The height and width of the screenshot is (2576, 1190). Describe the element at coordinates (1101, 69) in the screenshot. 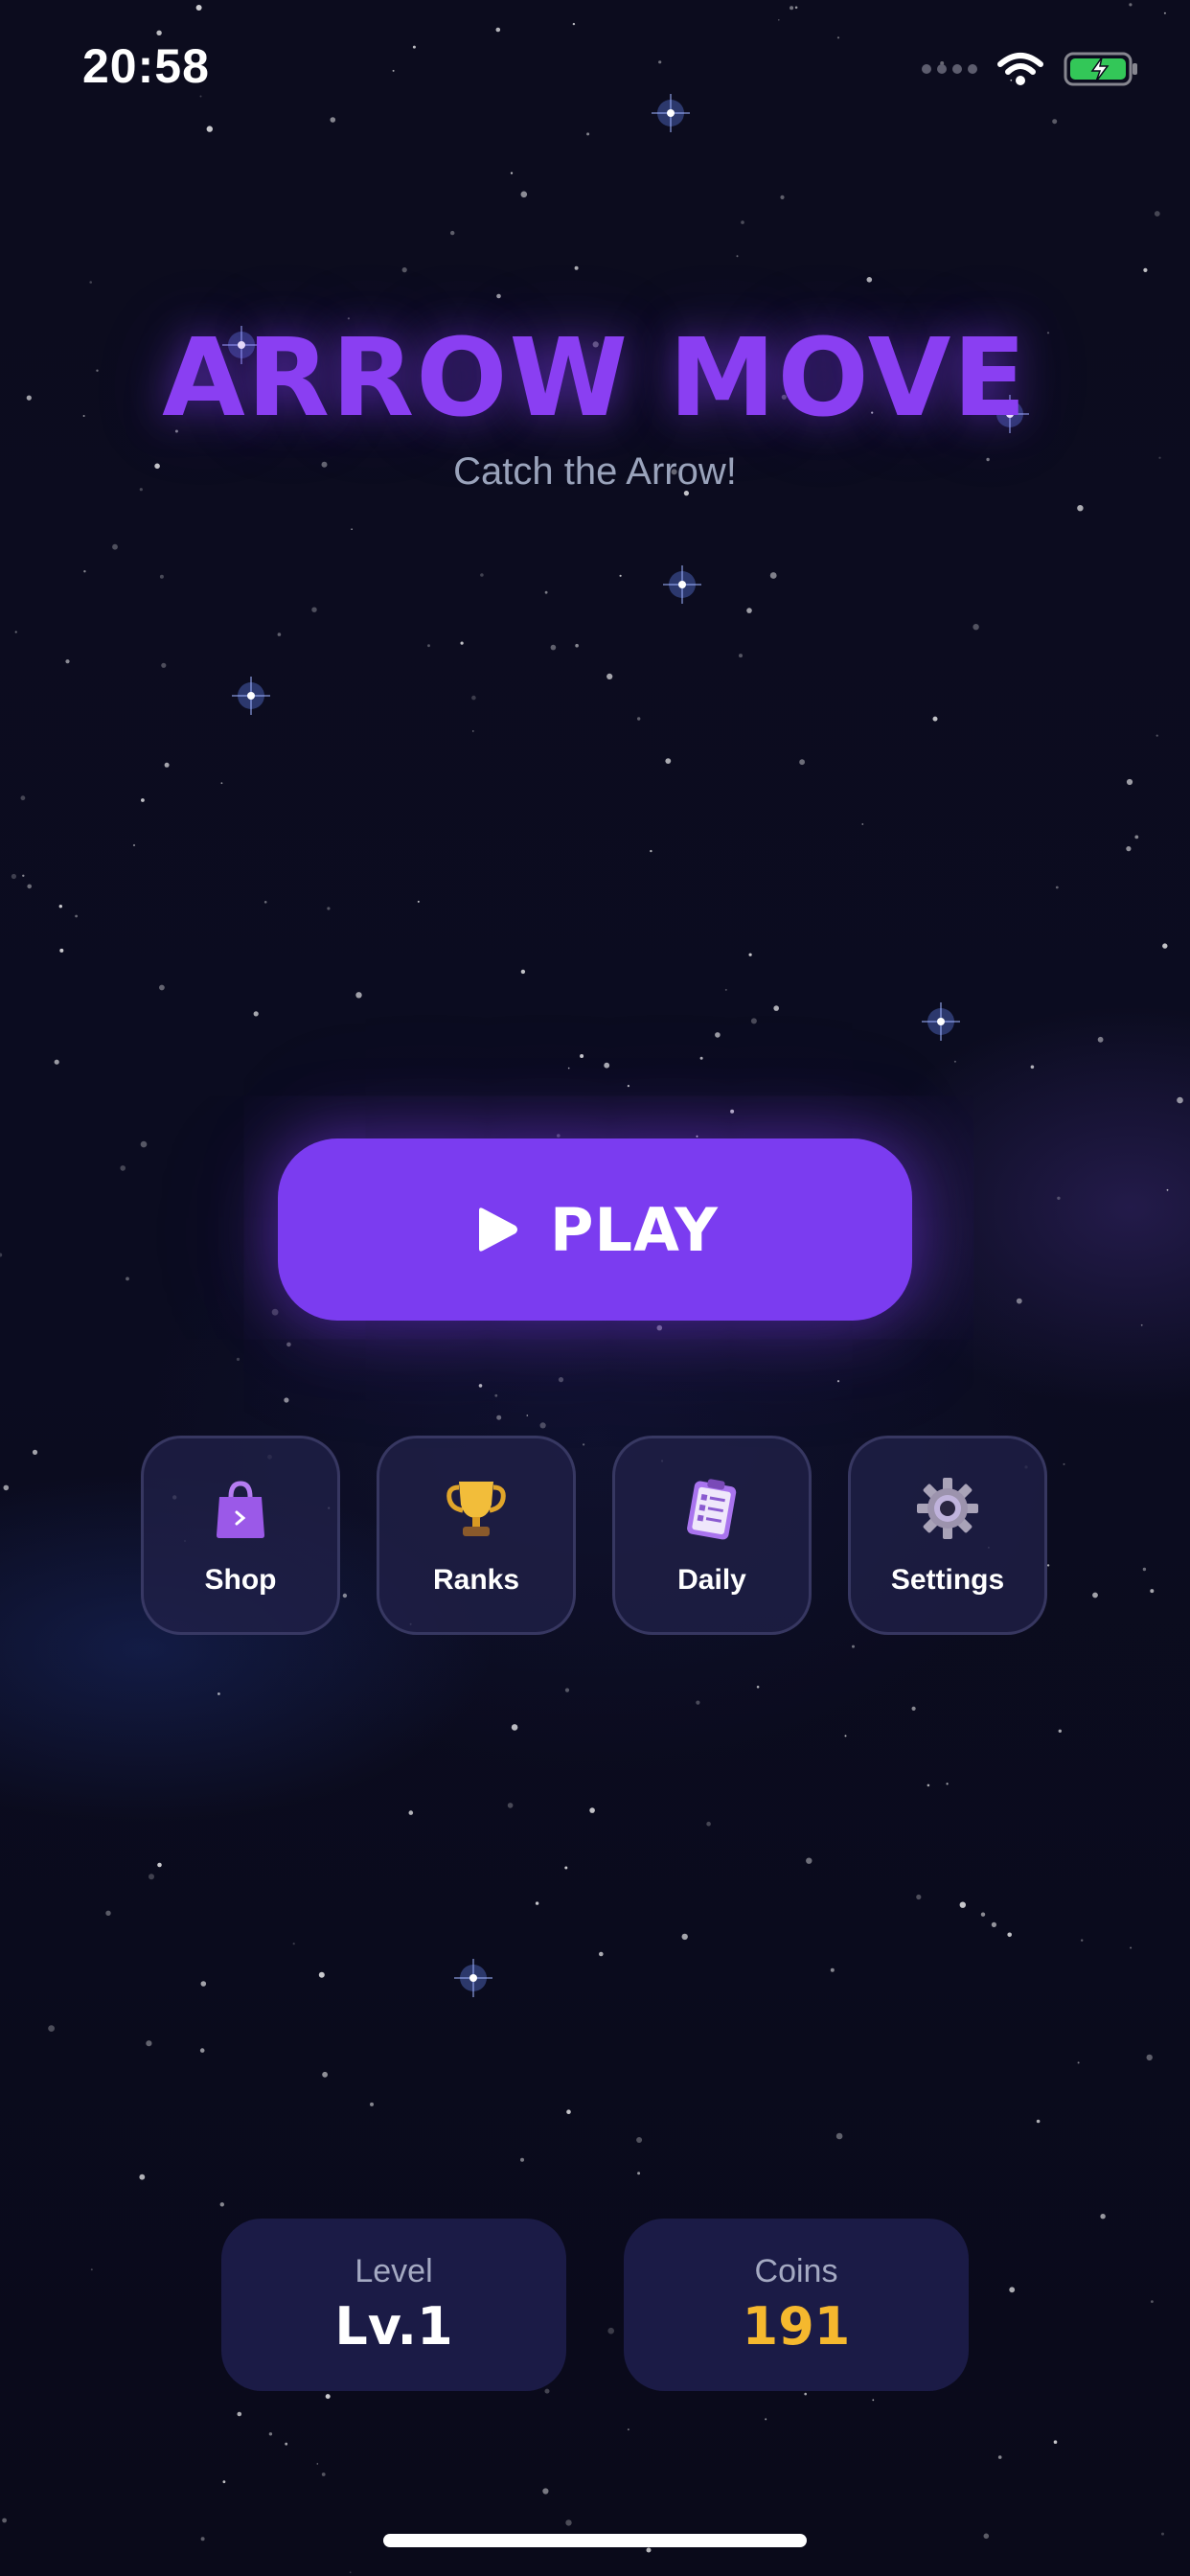

I see `battery-charging-icon` at that location.